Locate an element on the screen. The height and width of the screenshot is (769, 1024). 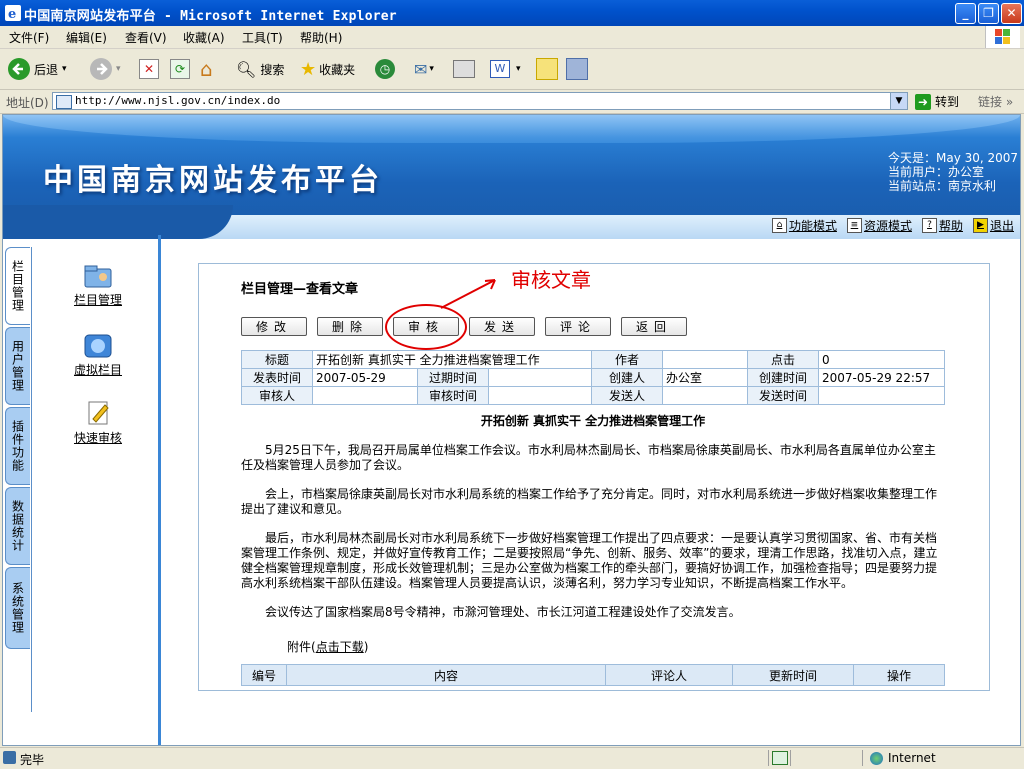
banner-ribbon is located at coordinates (511, 129).